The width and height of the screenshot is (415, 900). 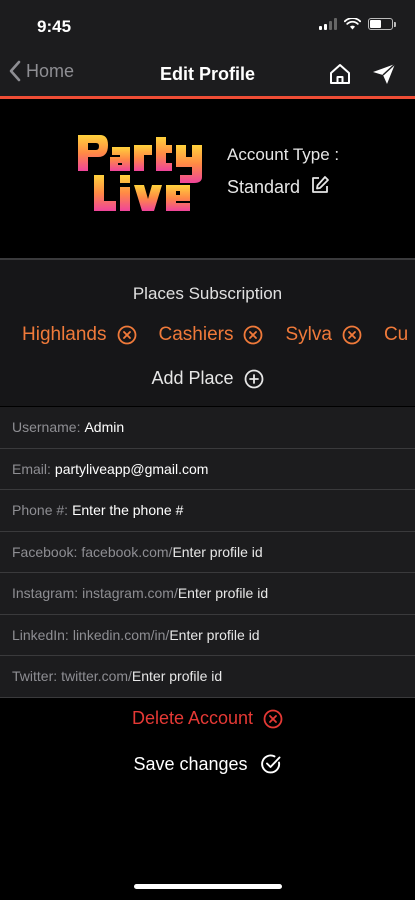 I want to click on back-button: Home, so click(x=41, y=71).